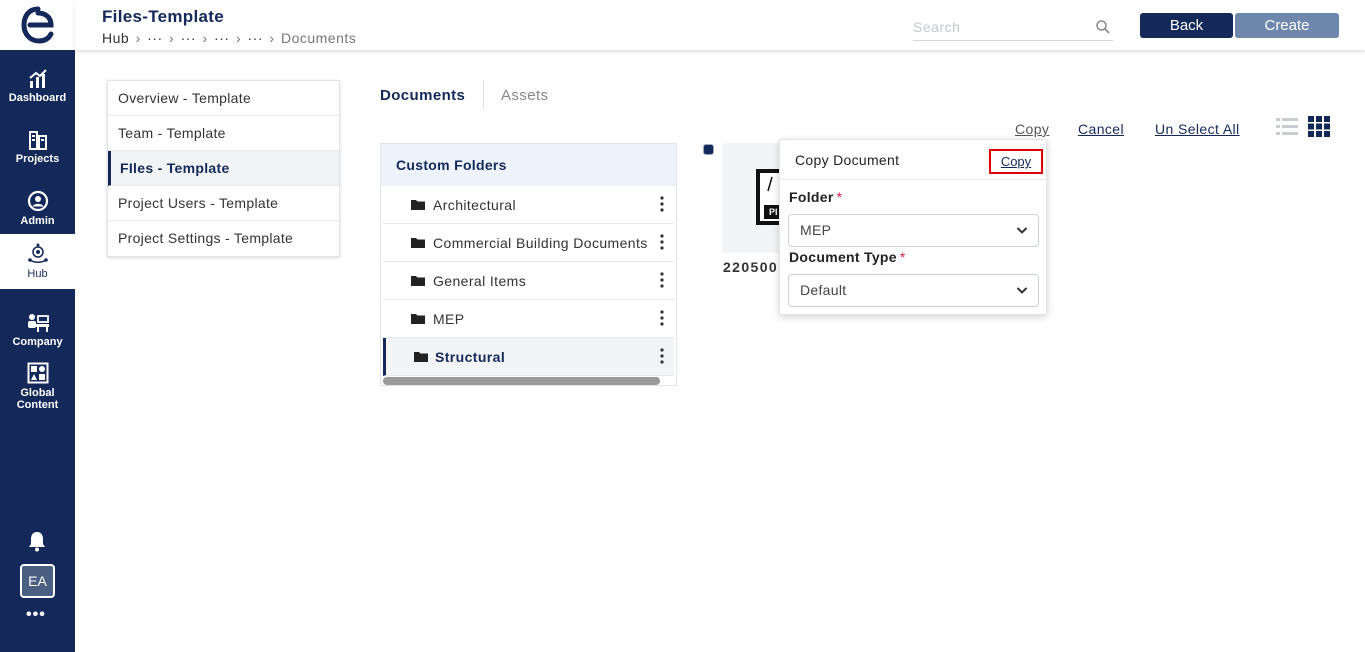 The height and width of the screenshot is (652, 1365). Describe the element at coordinates (751, 267) in the screenshot. I see `document-name: 220500` at that location.